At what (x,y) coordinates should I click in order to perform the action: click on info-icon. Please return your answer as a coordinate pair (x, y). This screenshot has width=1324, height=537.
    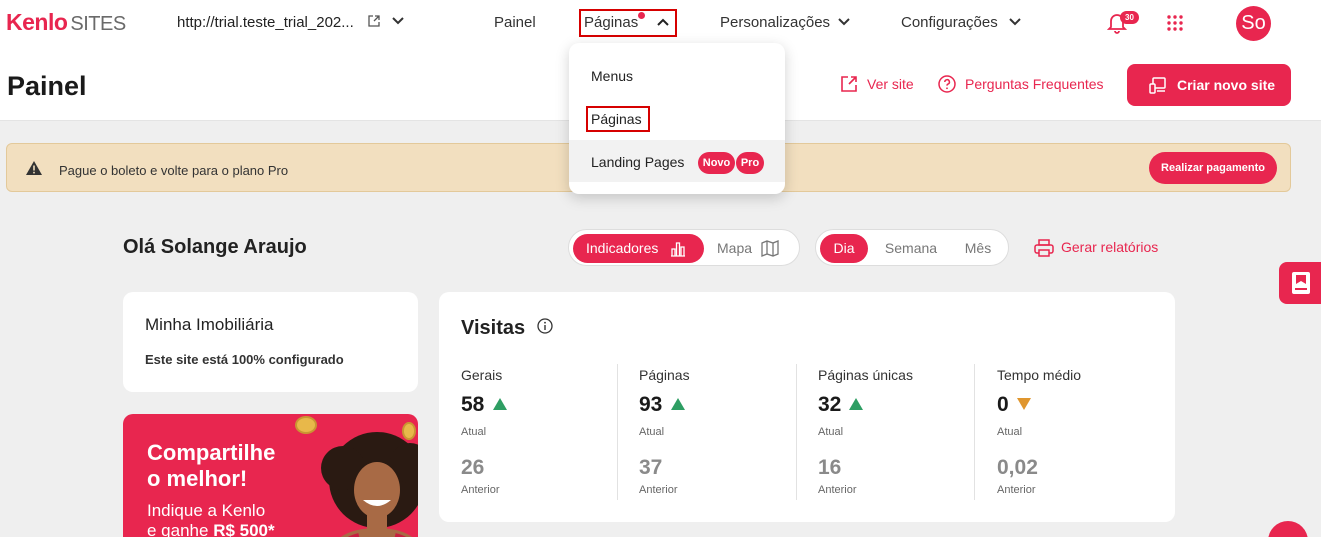
    Looking at the image, I should click on (545, 326).